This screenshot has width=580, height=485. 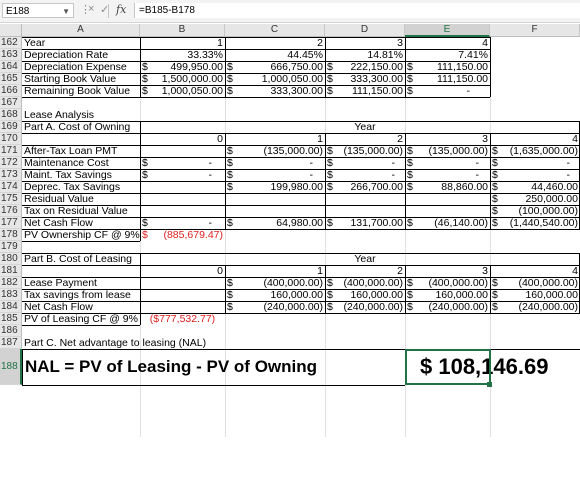 I want to click on row-header: 172, so click(x=11, y=163).